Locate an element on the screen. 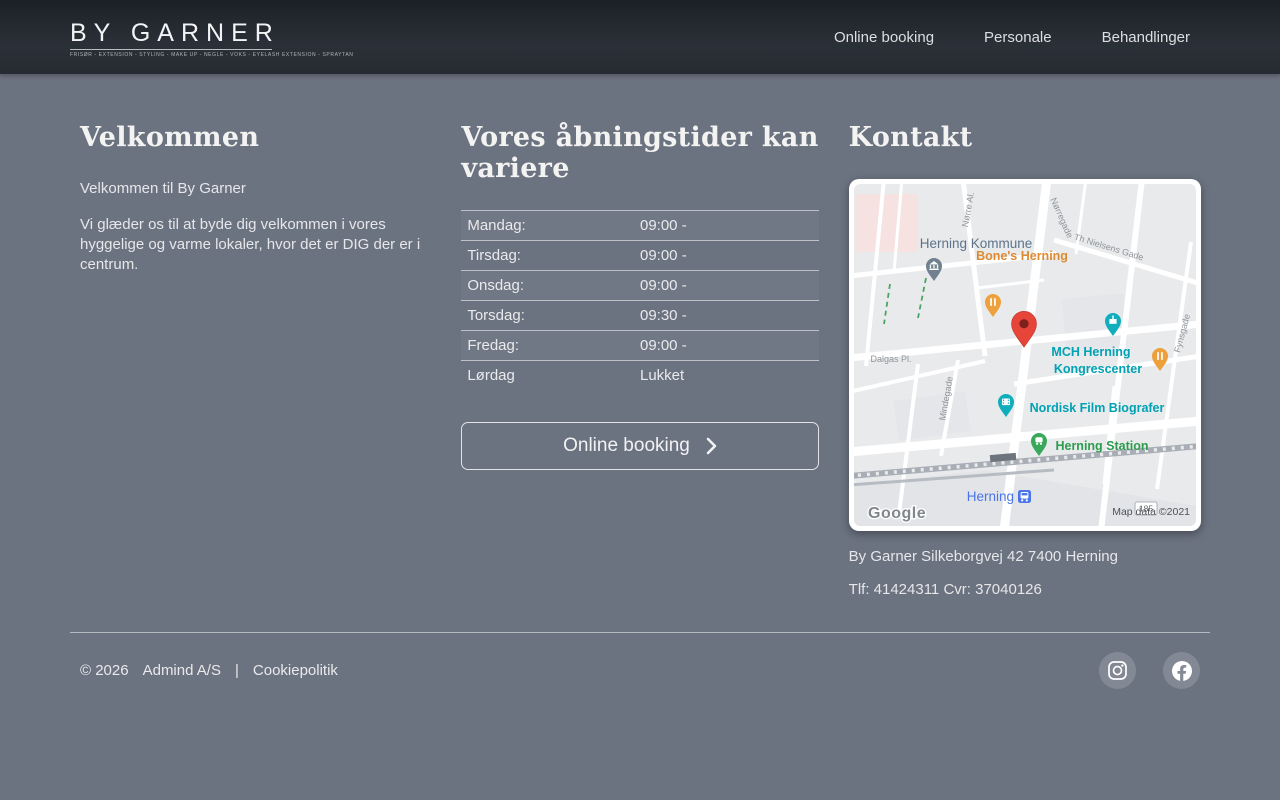 This screenshot has height=800, width=1280. map-attribution: Map data ©2021 is located at coordinates (1151, 512).